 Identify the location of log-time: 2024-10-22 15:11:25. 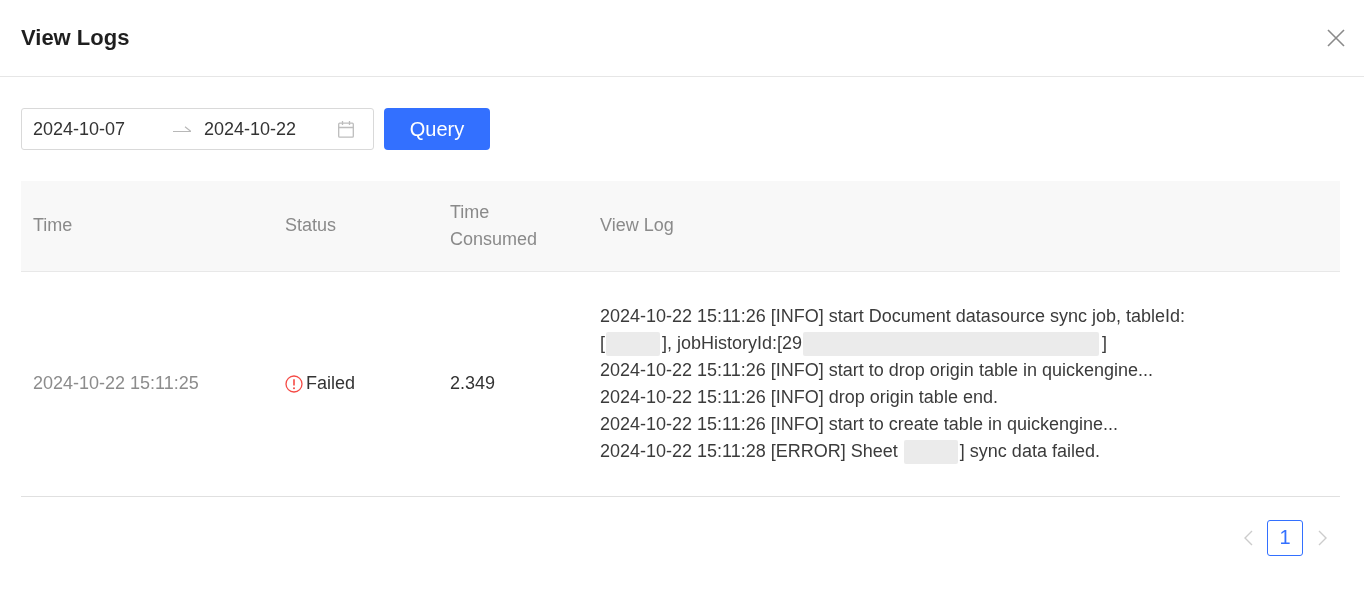
(116, 383).